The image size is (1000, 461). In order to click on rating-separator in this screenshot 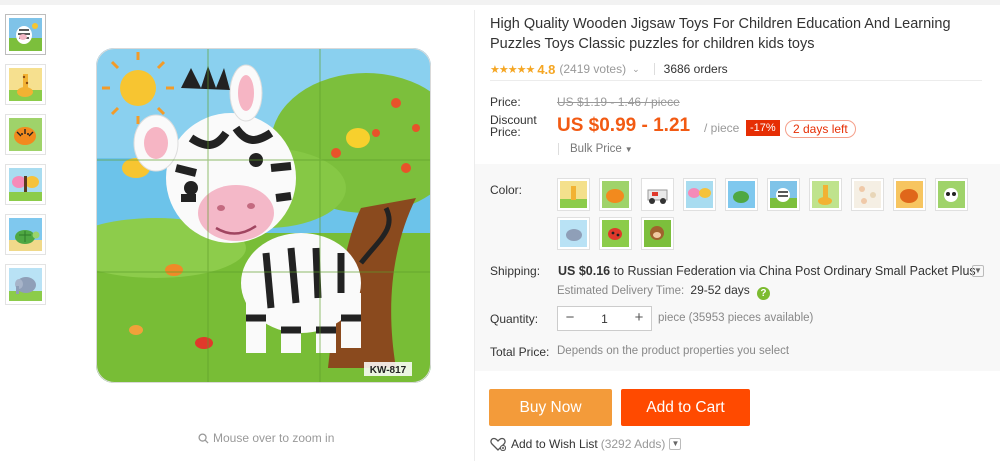, I will do `click(654, 69)`.